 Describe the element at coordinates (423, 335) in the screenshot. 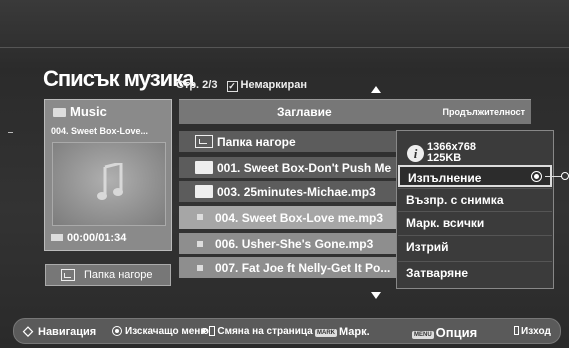

I see `menu-key-icon: MENU` at that location.